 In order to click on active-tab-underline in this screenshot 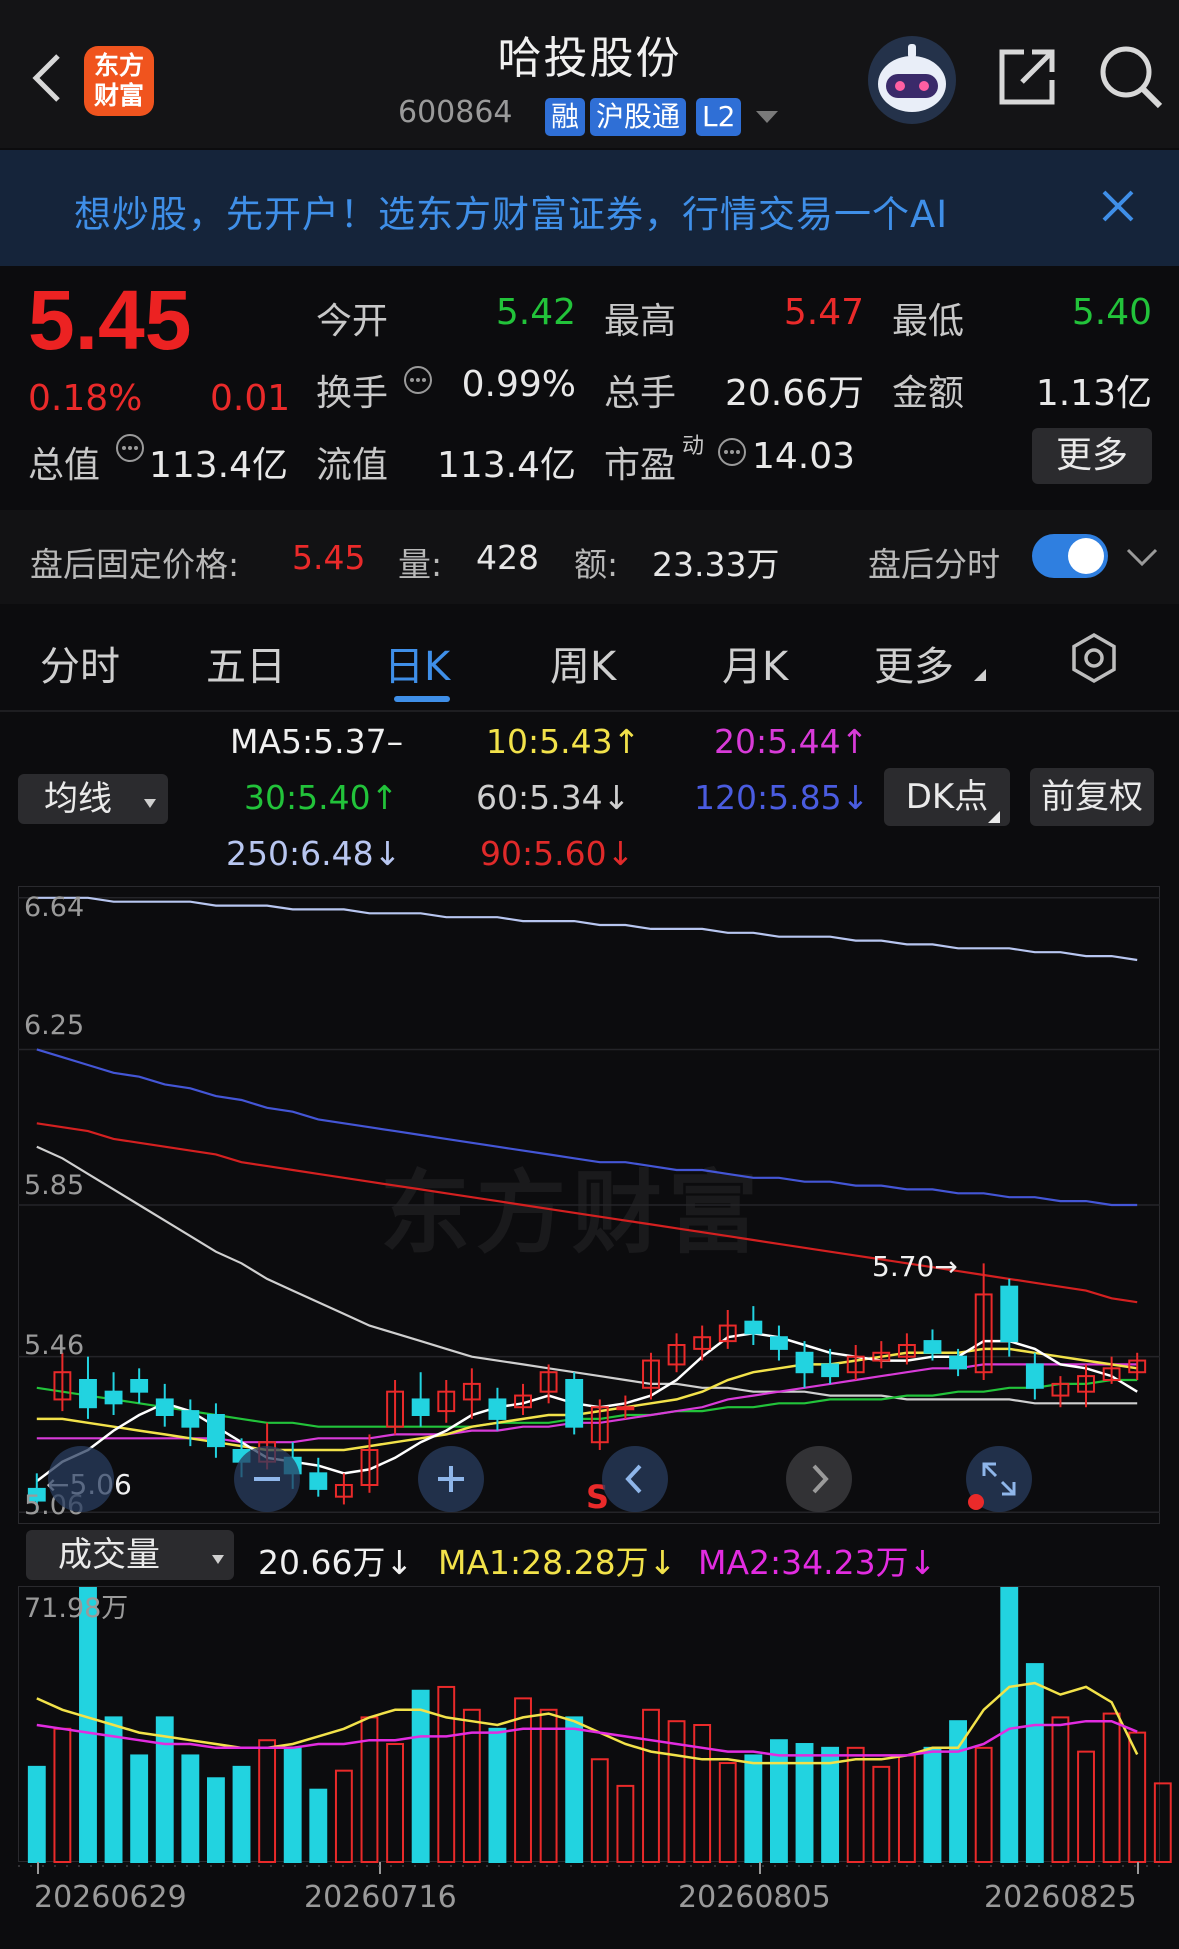, I will do `click(422, 699)`.